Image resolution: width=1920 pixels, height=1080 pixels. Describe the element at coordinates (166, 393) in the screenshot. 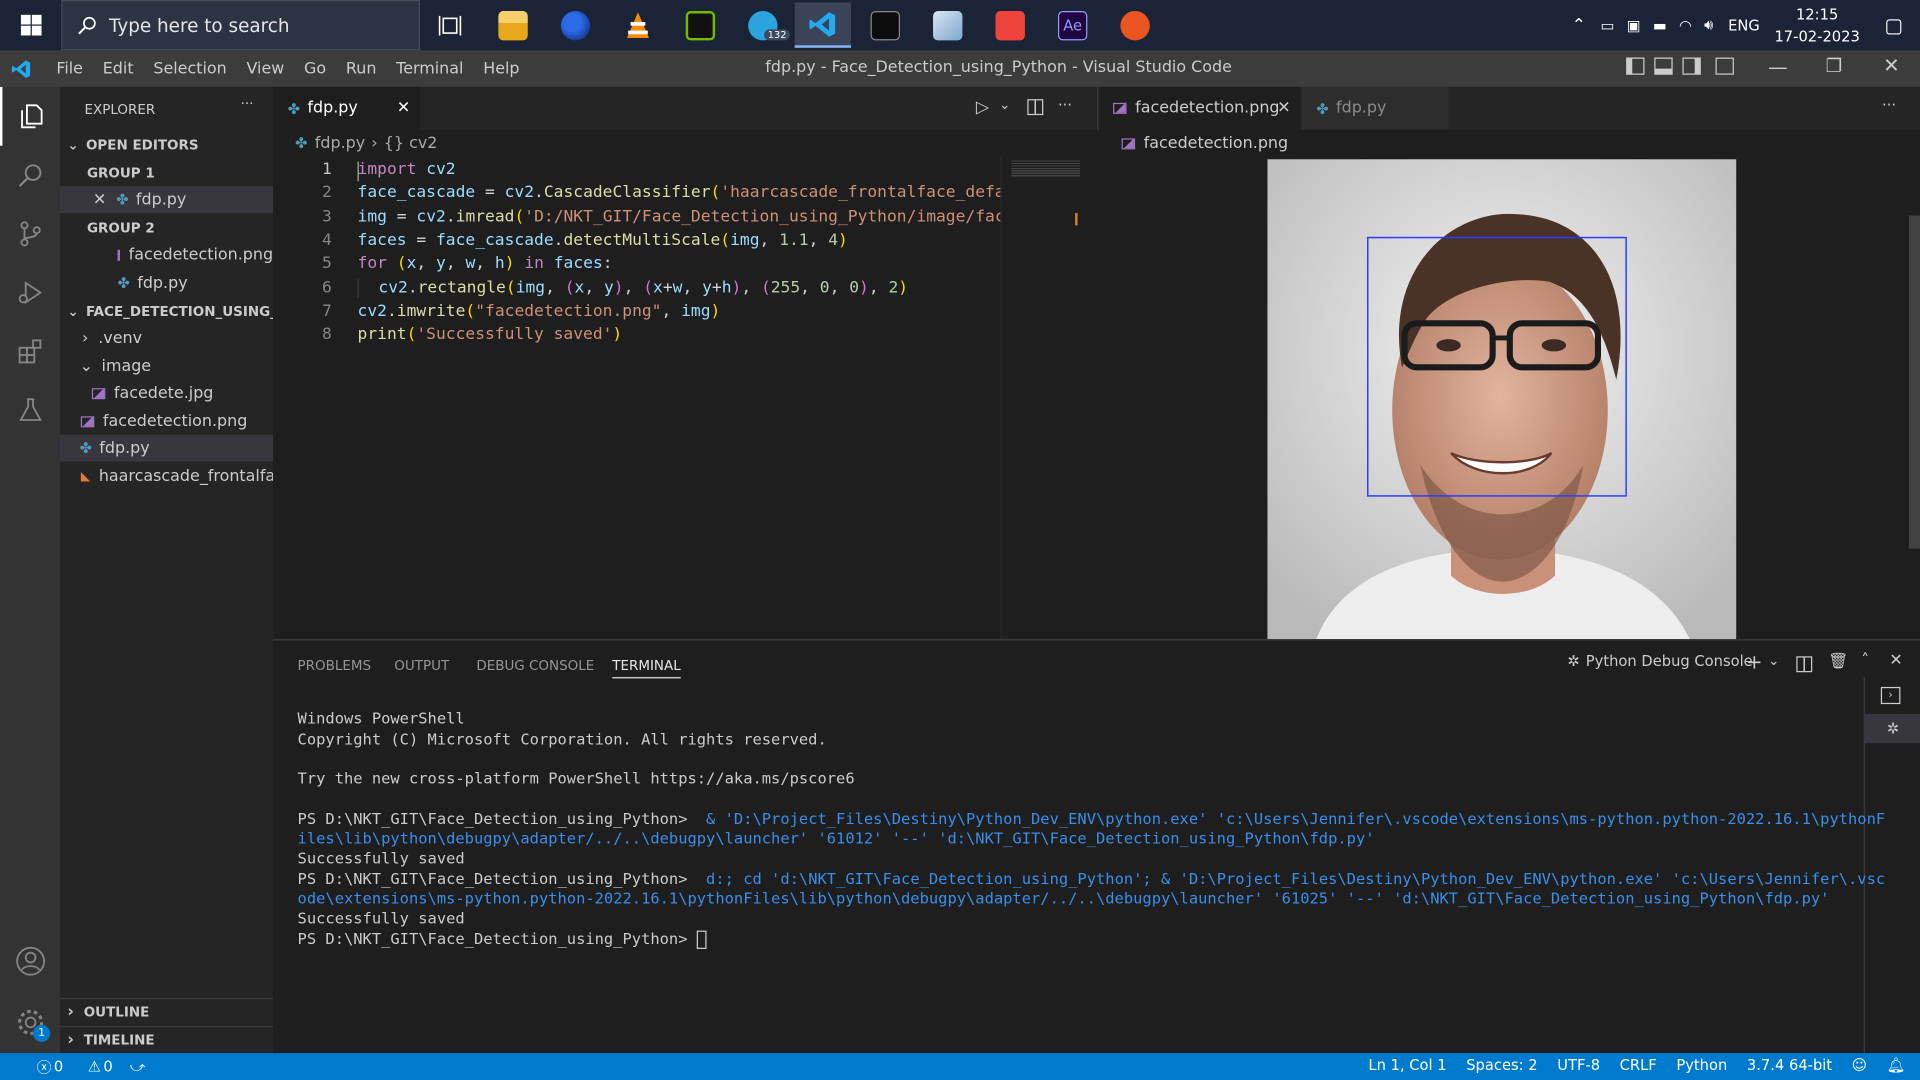

I see `tree-file-facedete-jpg: facedete.jpg` at that location.